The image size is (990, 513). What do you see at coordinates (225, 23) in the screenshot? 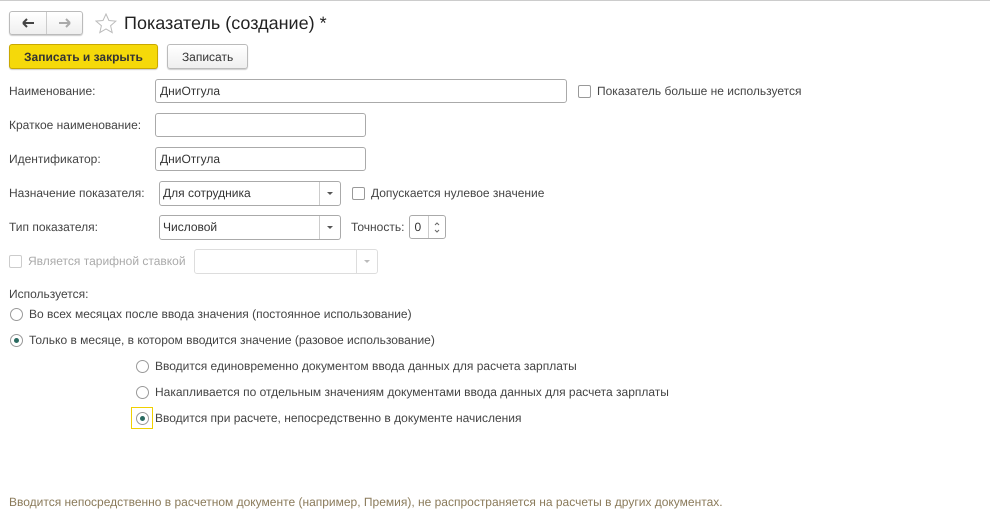
I see `window-title: Показатель (создание) *` at bounding box center [225, 23].